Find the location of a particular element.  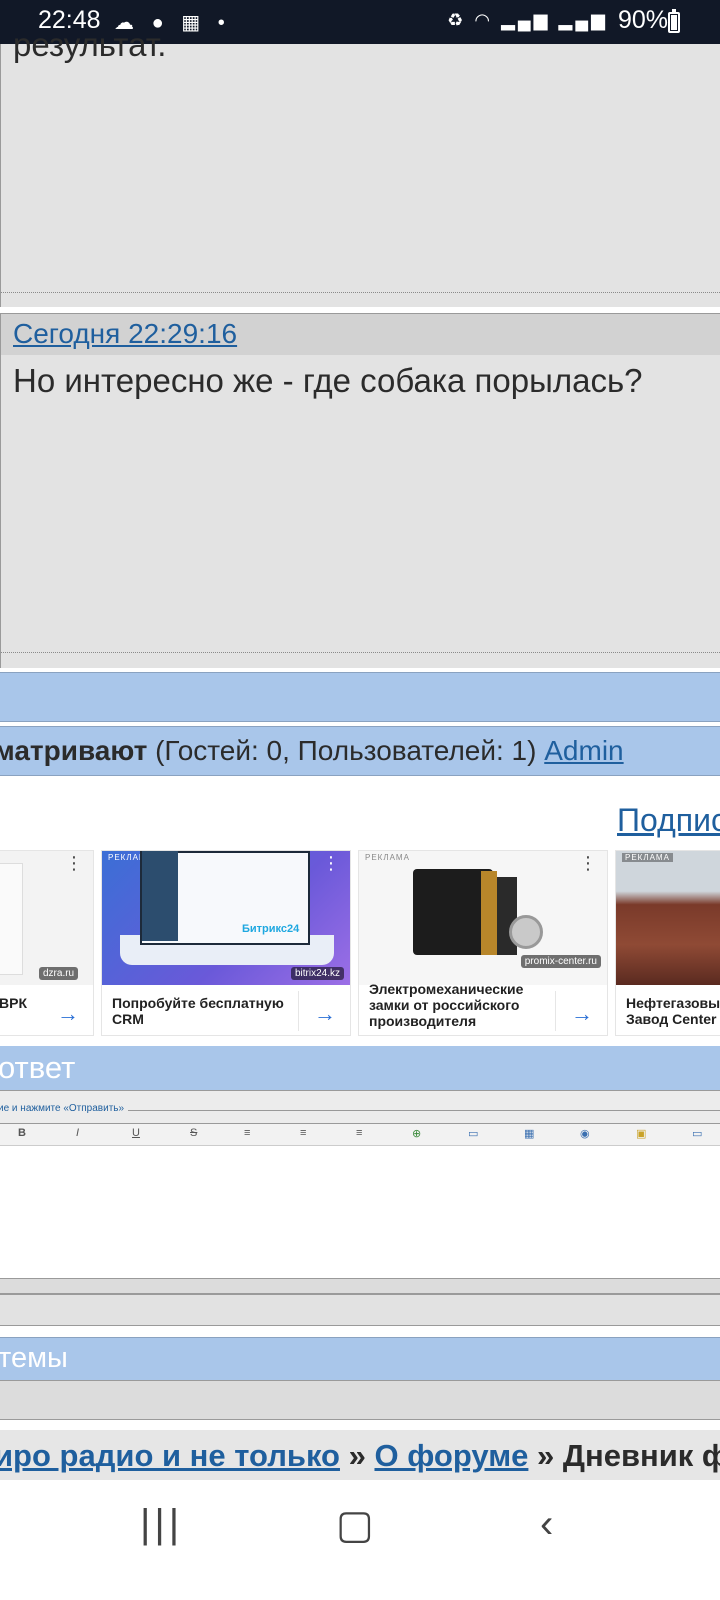

home-icon: ▢ is located at coordinates (355, 1525).